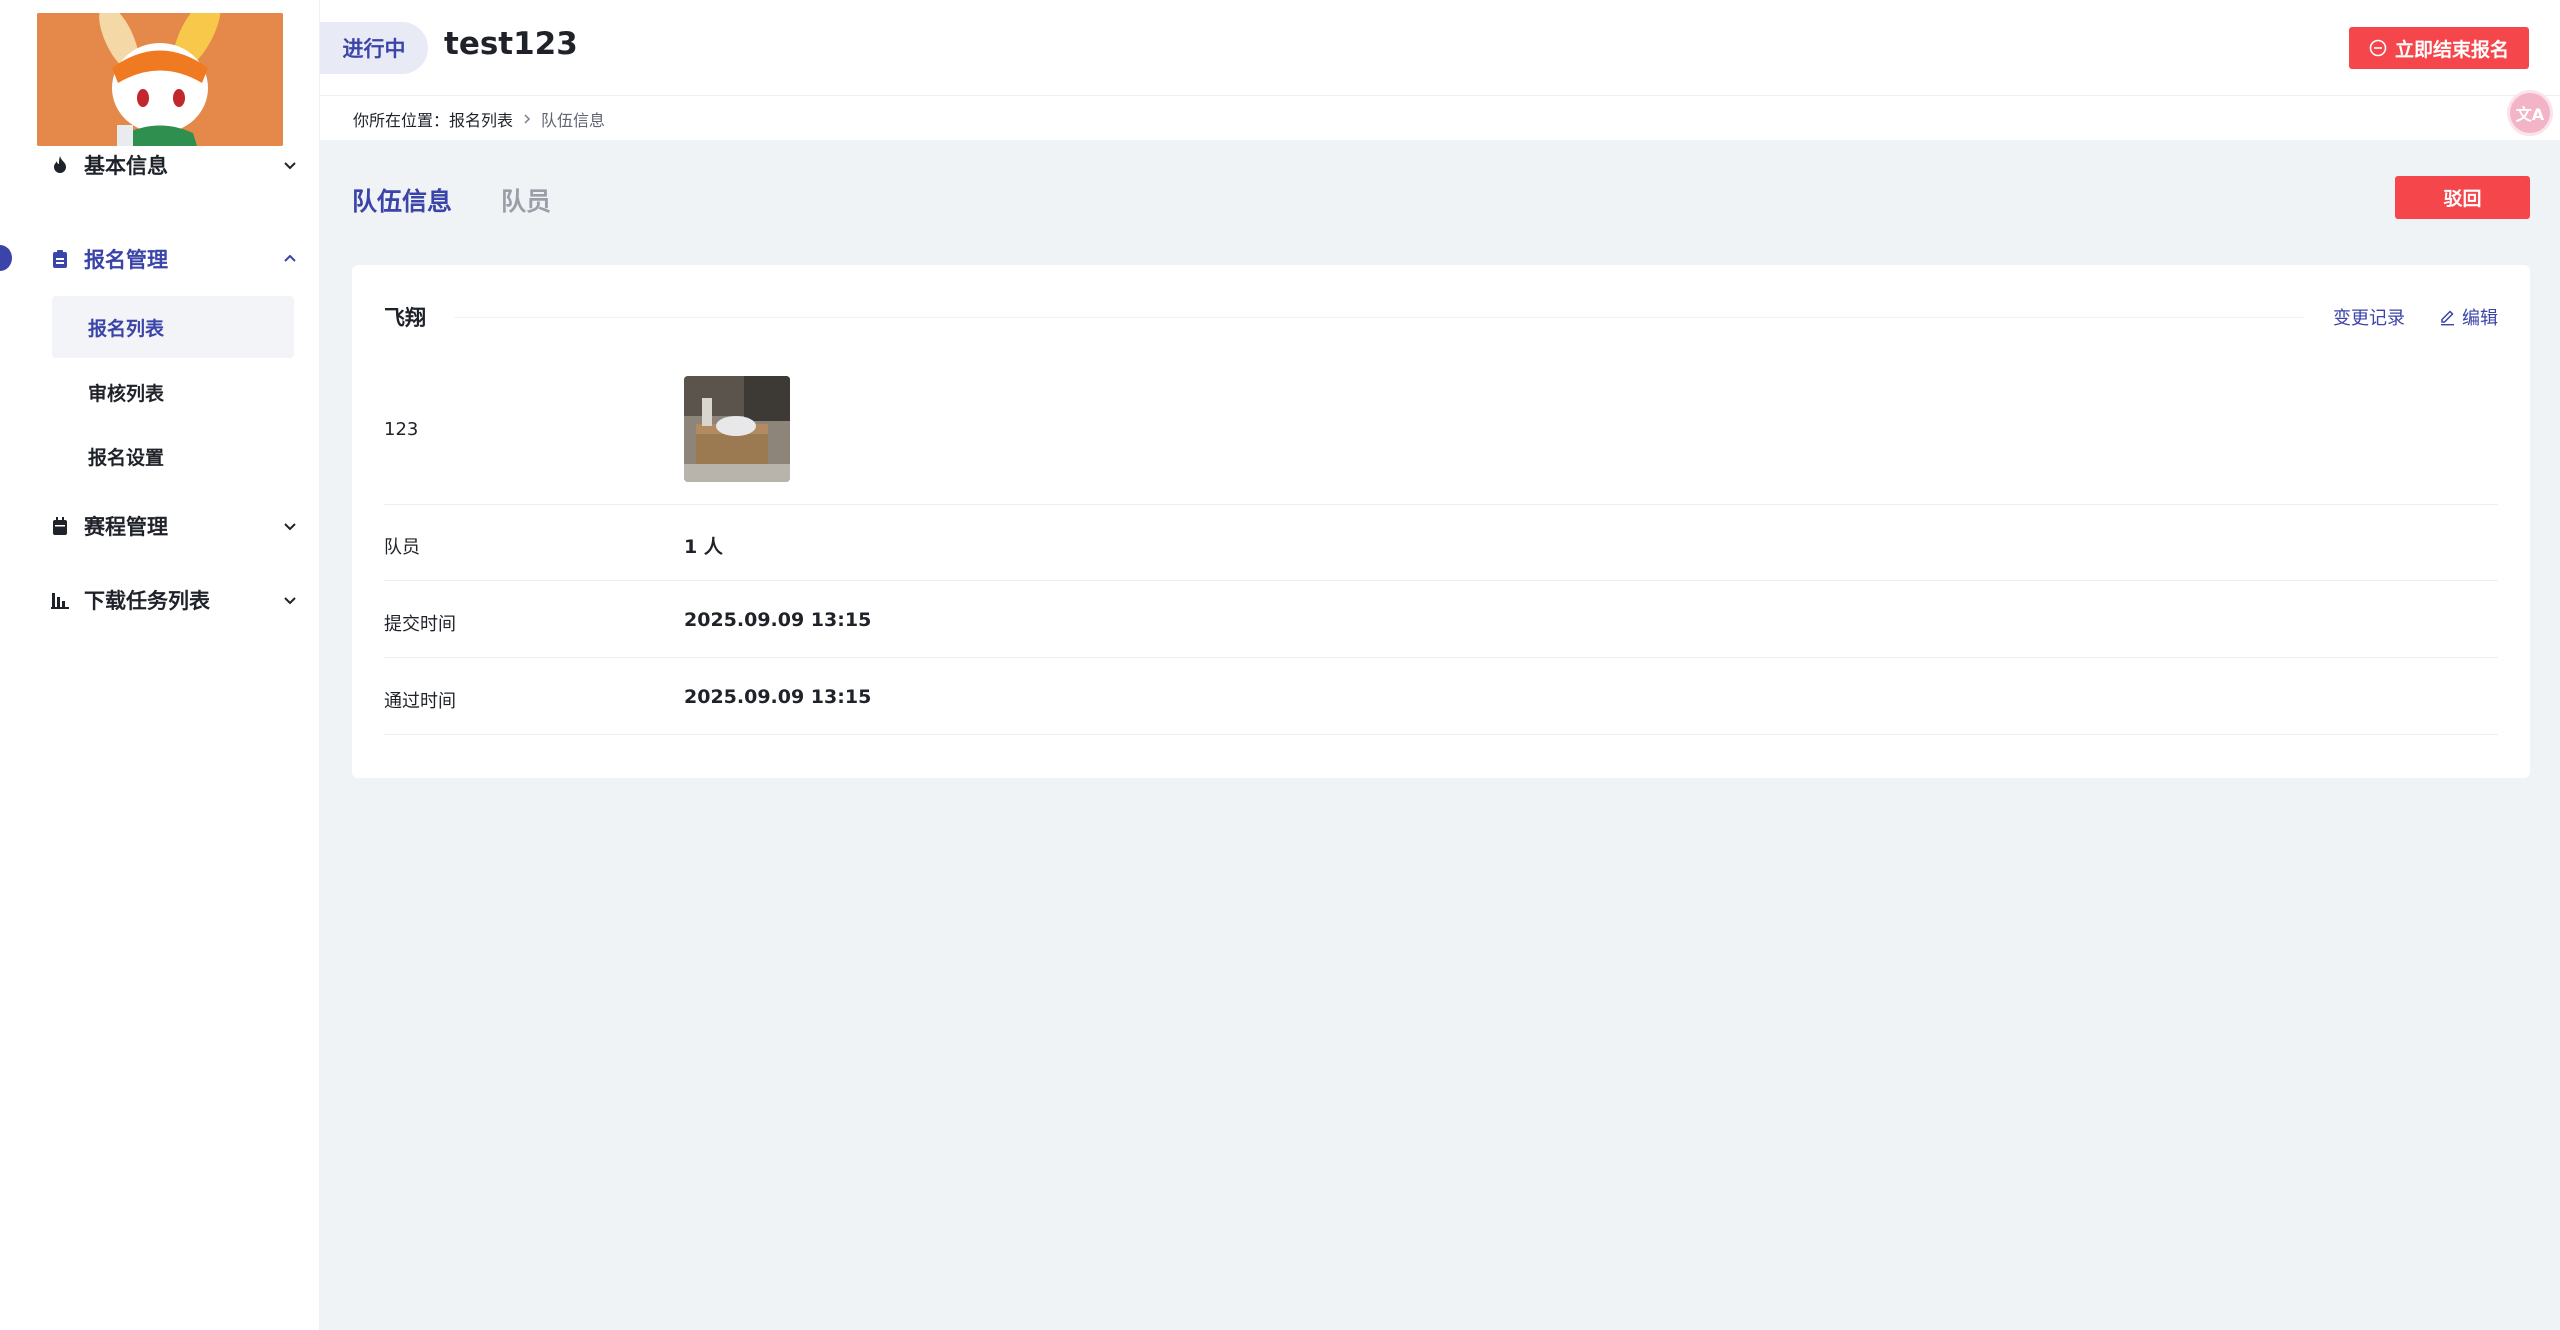 This screenshot has height=1330, width=2560. What do you see at coordinates (126, 393) in the screenshot?
I see `sidebar-item-label: 审核列表` at bounding box center [126, 393].